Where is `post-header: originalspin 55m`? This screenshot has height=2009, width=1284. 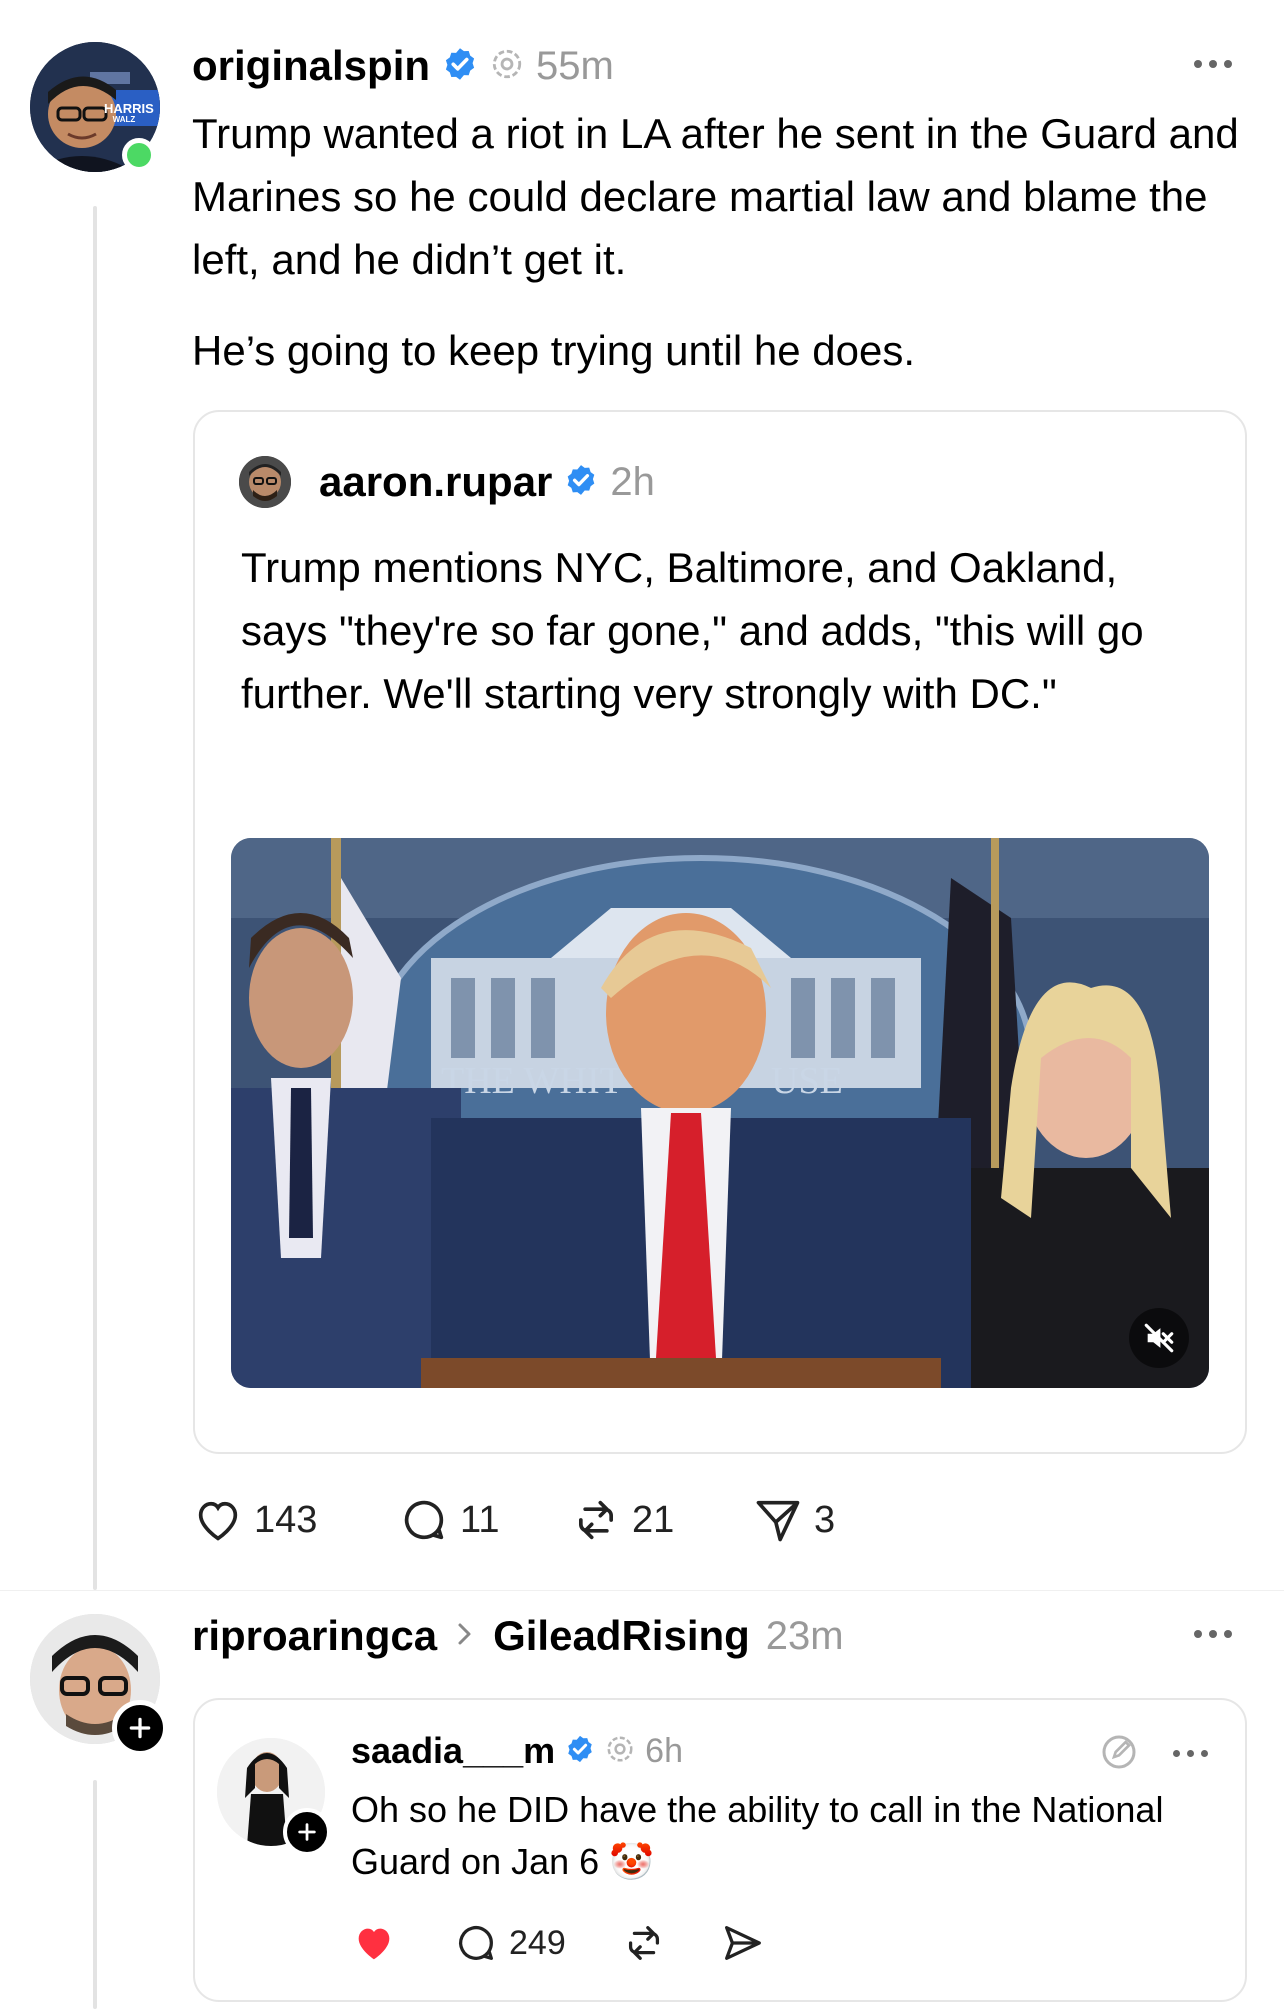
post-header: originalspin 55m is located at coordinates (403, 66).